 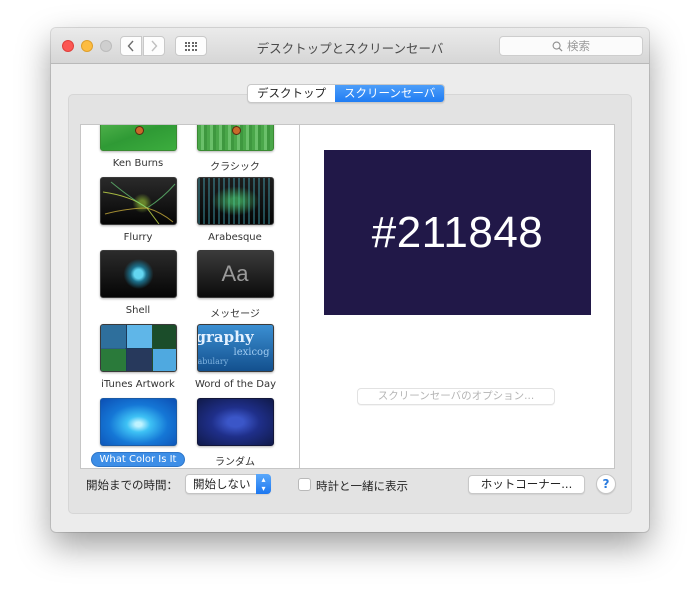 I want to click on screensaver-label: ランダム, so click(x=235, y=462).